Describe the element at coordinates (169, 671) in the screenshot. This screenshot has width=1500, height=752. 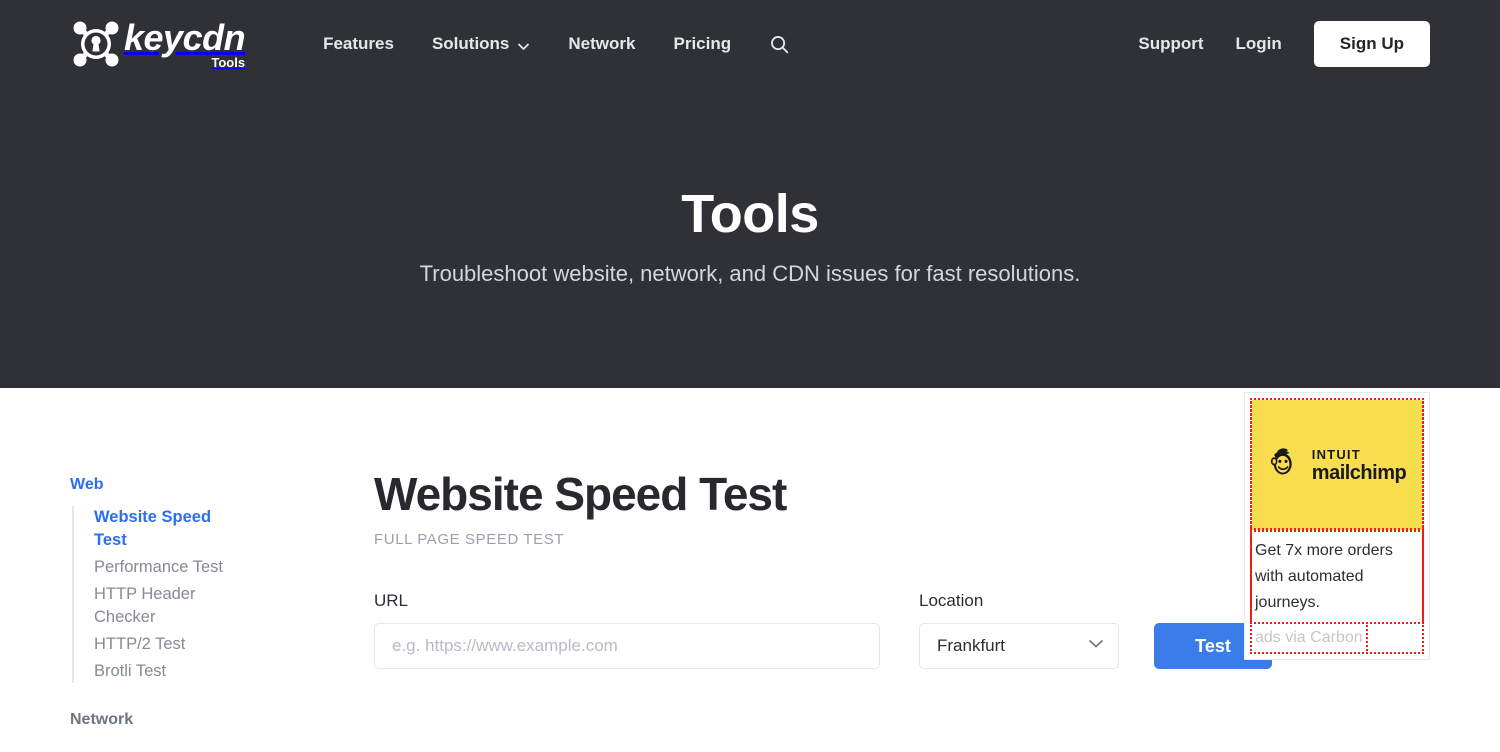
I see `sidebar-item-brotli-test: Brotli Test` at that location.